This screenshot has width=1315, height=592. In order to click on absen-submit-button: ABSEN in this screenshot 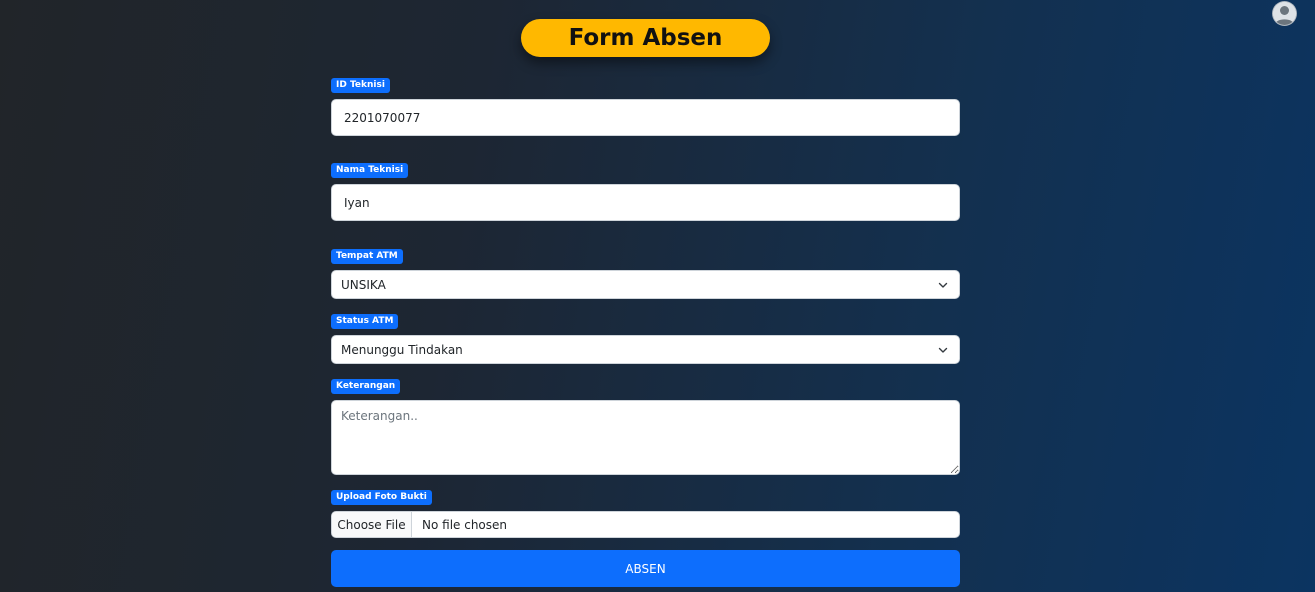, I will do `click(645, 568)`.